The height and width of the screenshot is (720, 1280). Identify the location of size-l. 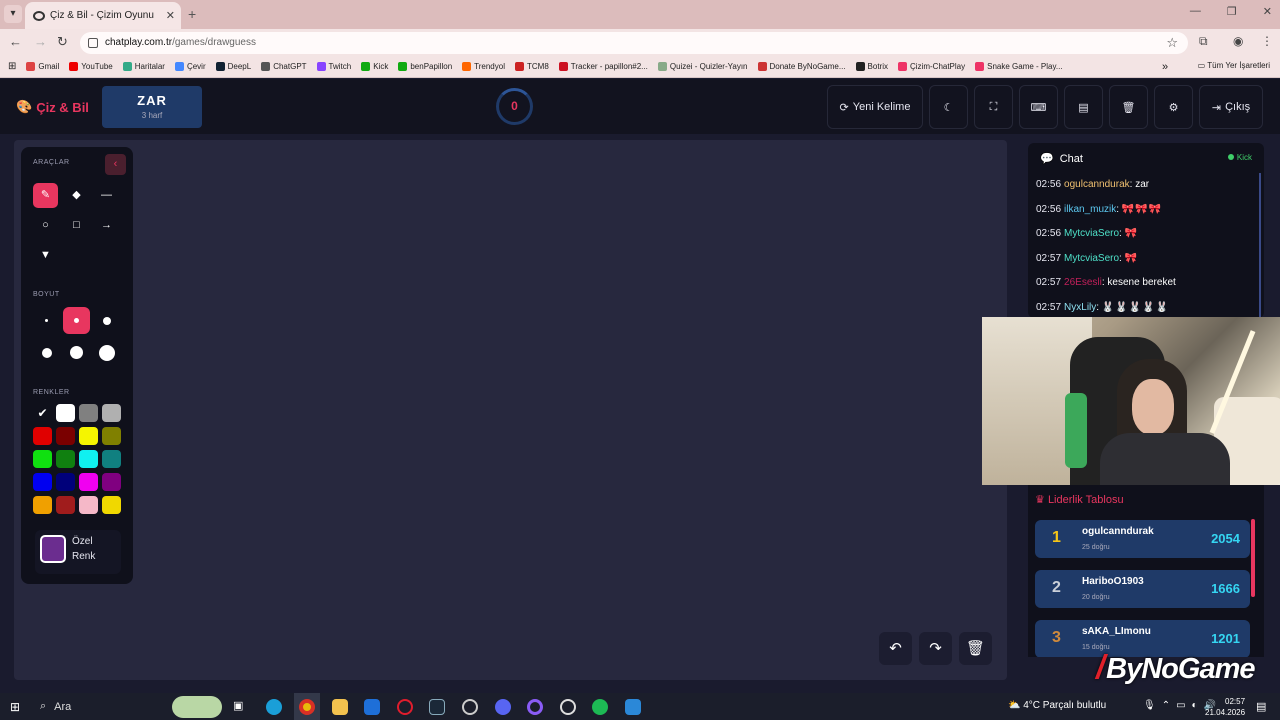
(46, 352).